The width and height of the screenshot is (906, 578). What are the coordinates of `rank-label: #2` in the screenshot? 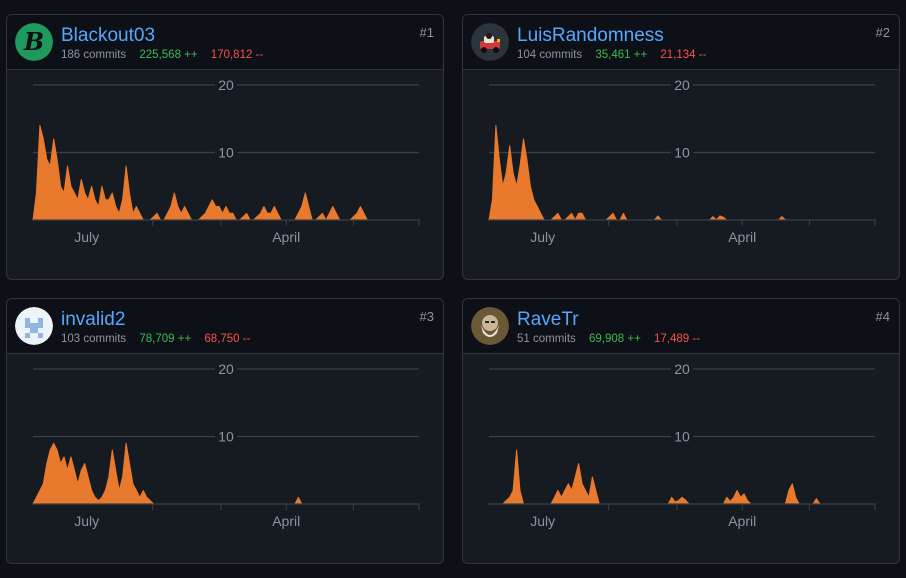 It's located at (882, 32).